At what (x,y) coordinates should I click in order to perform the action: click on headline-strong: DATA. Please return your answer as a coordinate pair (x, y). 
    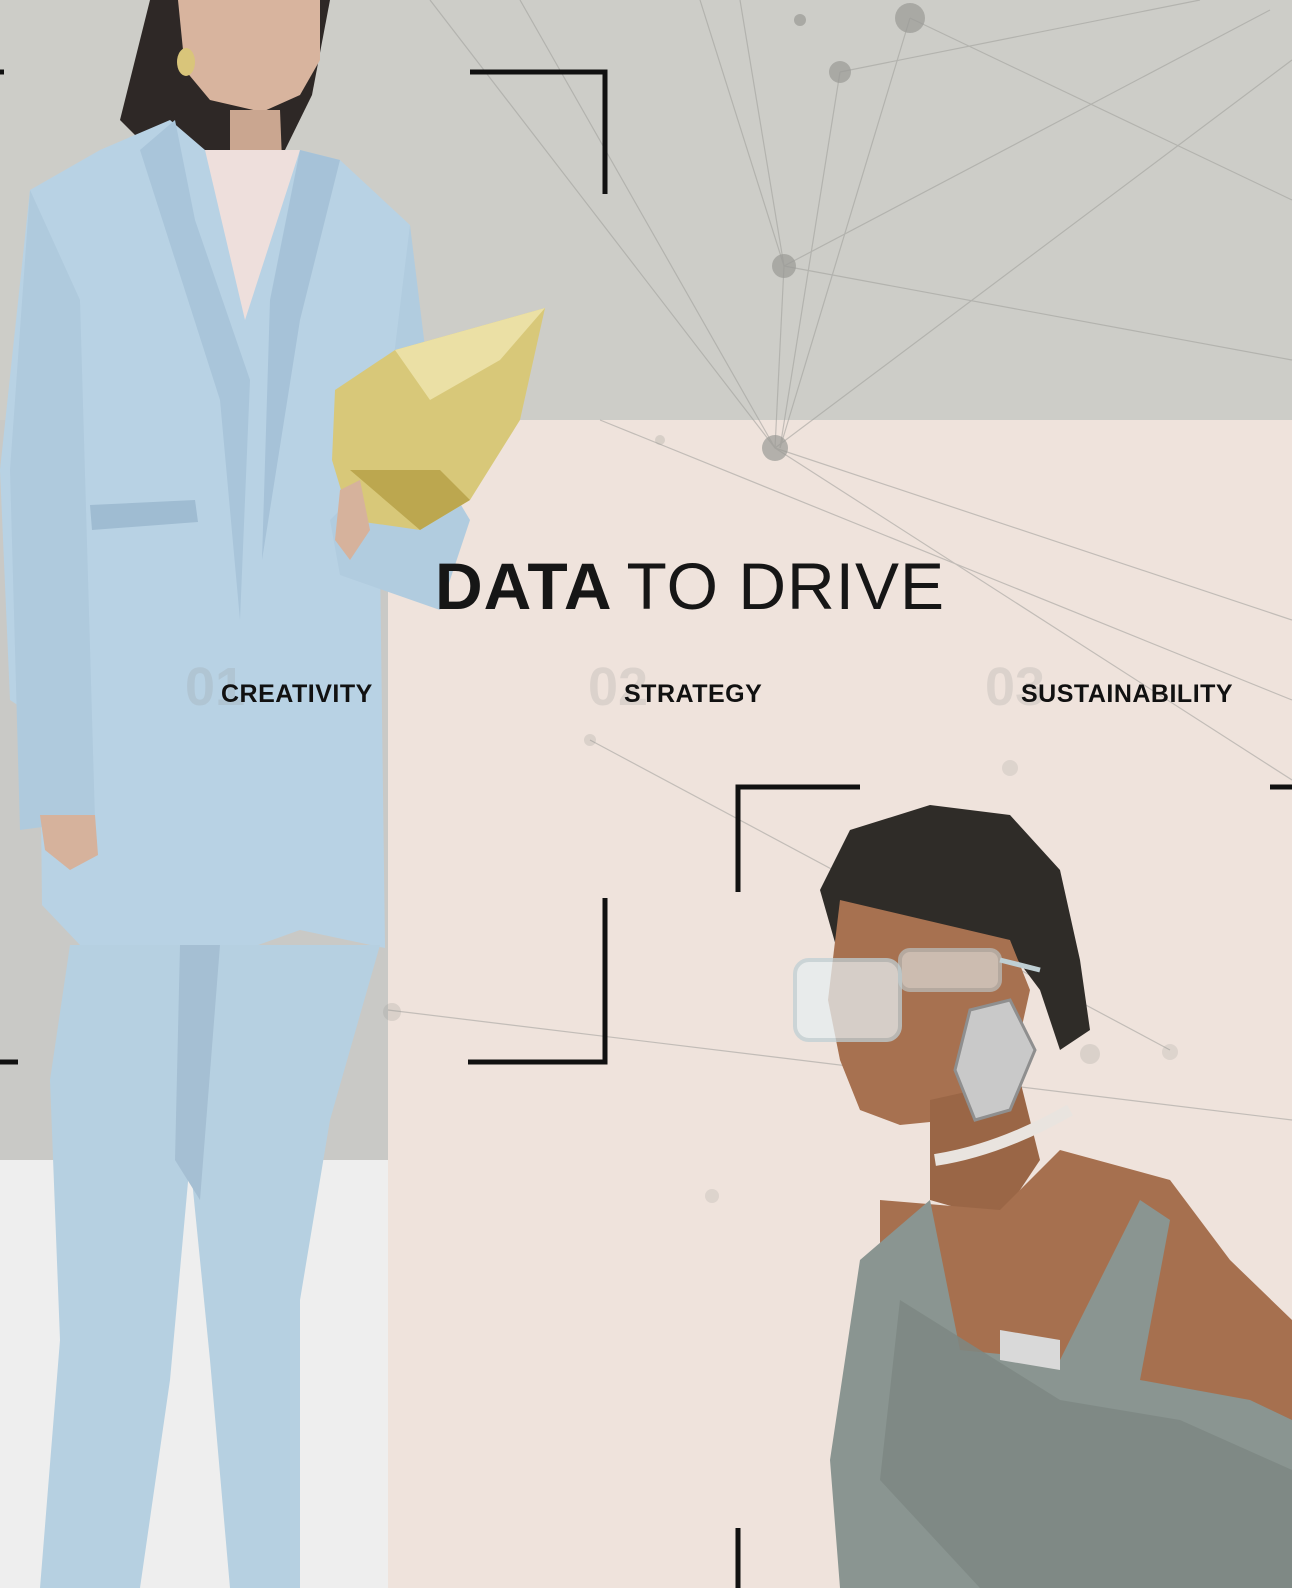
    Looking at the image, I should click on (524, 586).